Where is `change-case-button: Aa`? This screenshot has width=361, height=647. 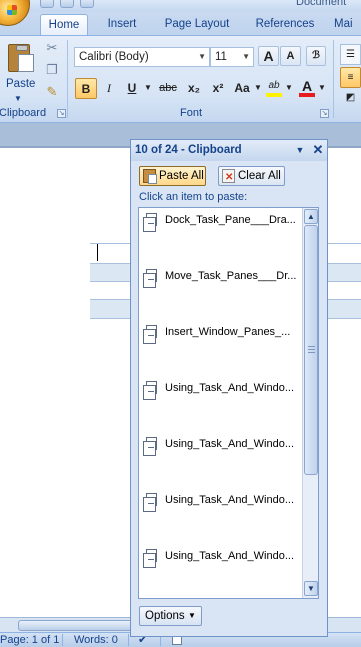 change-case-button: Aa is located at coordinates (242, 88).